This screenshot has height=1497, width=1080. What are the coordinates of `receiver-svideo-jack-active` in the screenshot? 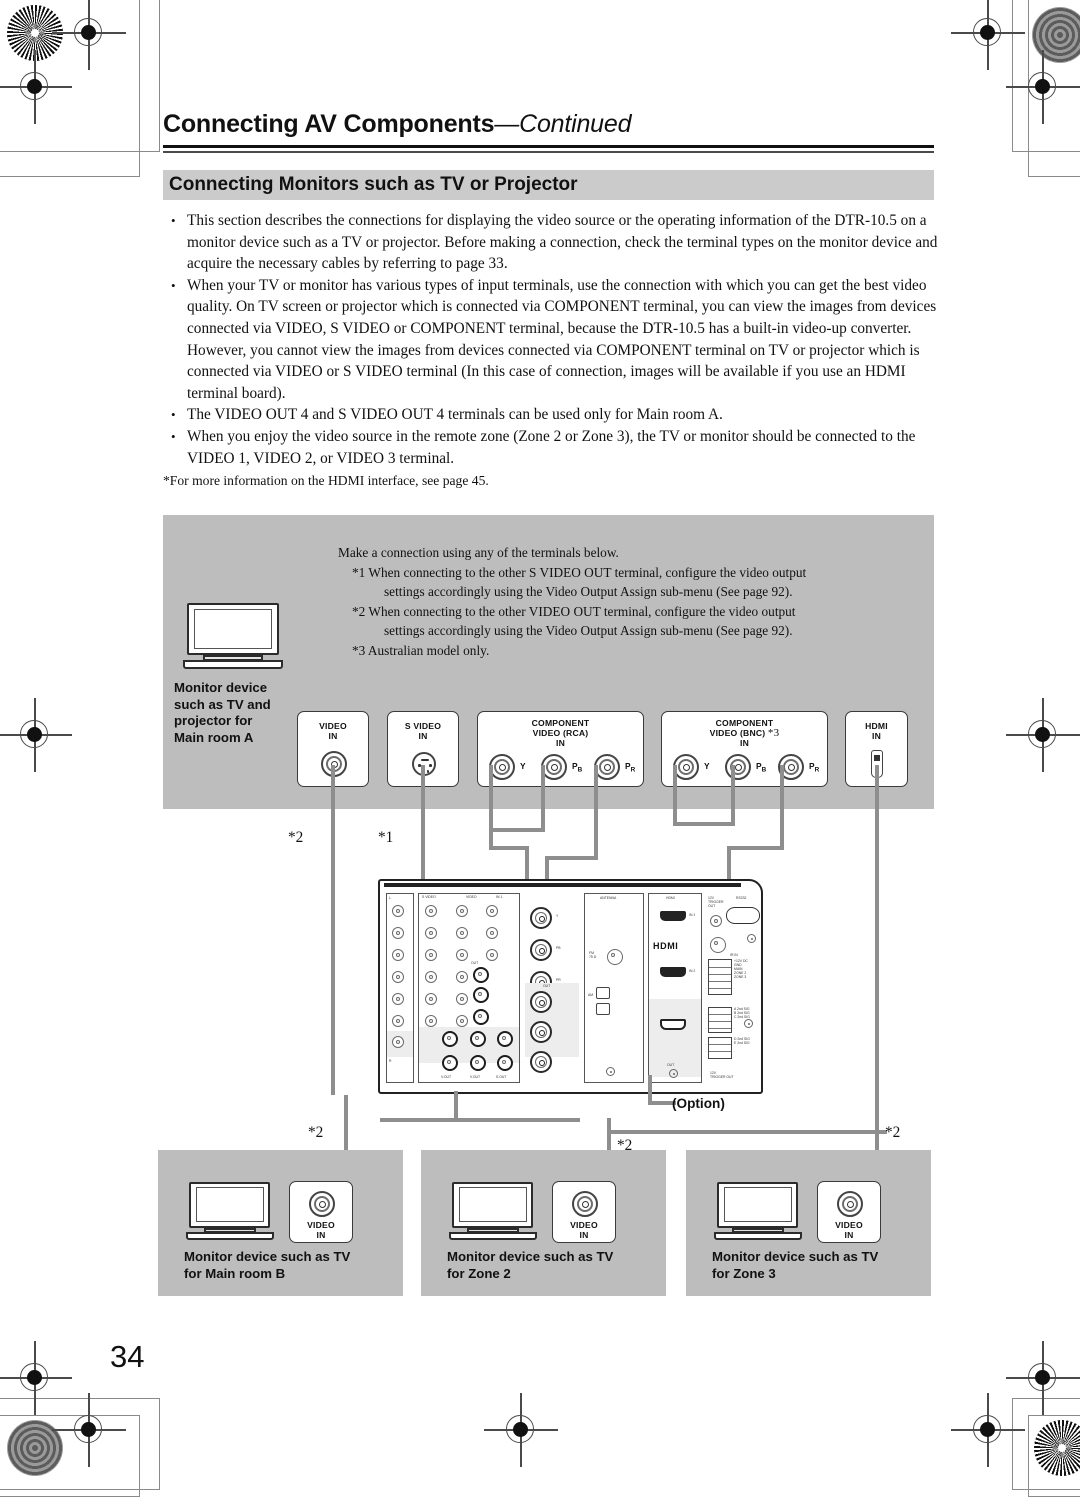 It's located at (505, 1039).